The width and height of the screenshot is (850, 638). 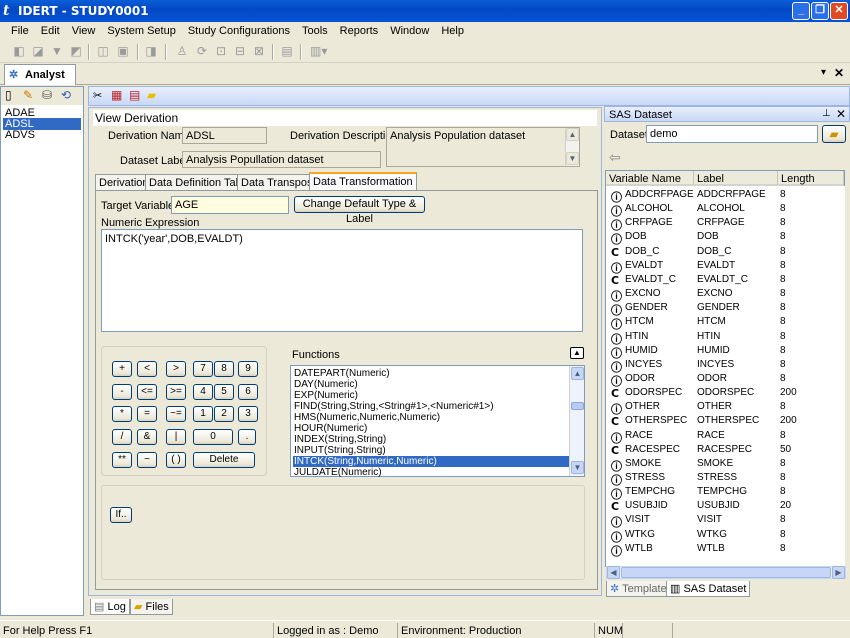 I want to click on scroll-right-icon: ▶, so click(x=838, y=572).